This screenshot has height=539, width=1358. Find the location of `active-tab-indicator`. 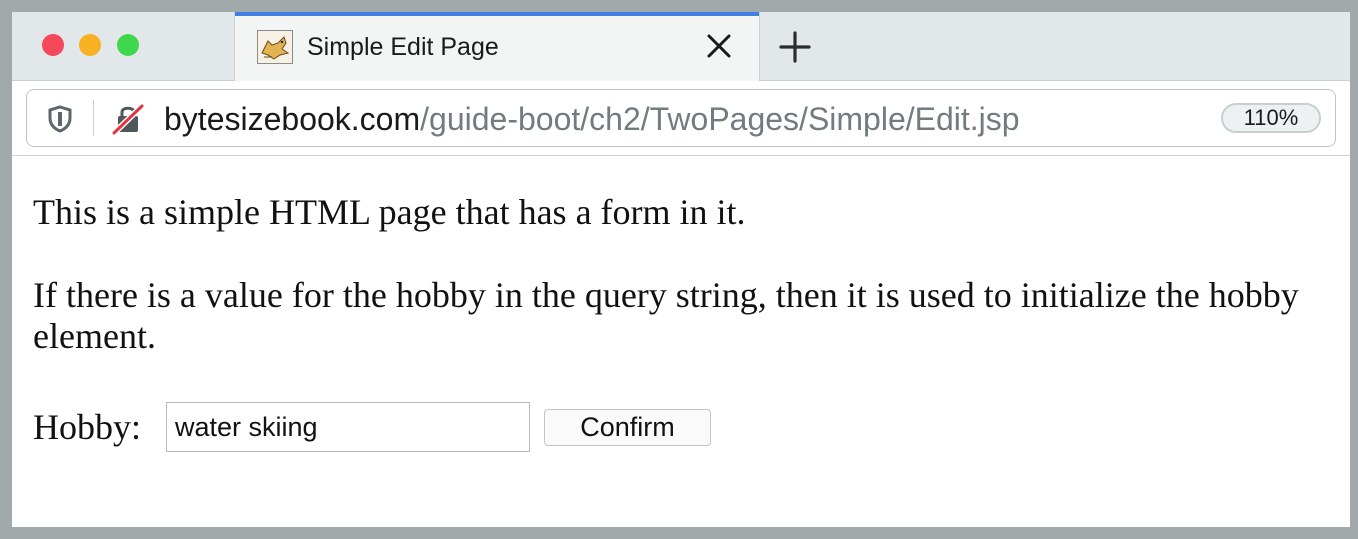

active-tab-indicator is located at coordinates (497, 14).